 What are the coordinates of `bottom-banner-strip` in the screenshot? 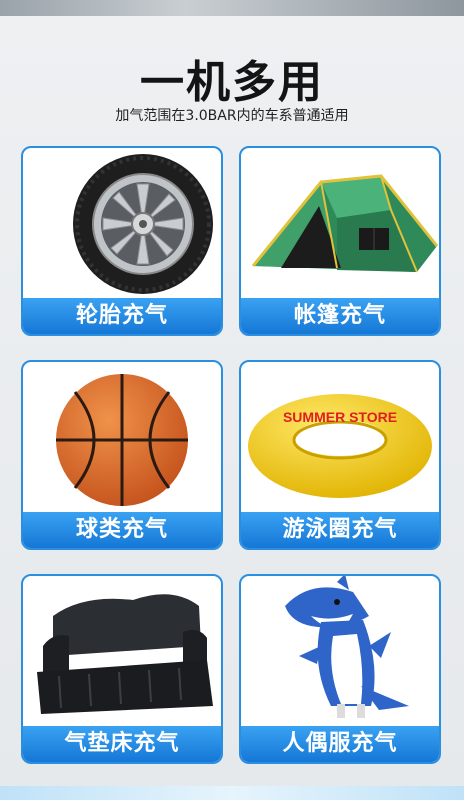 It's located at (232, 793).